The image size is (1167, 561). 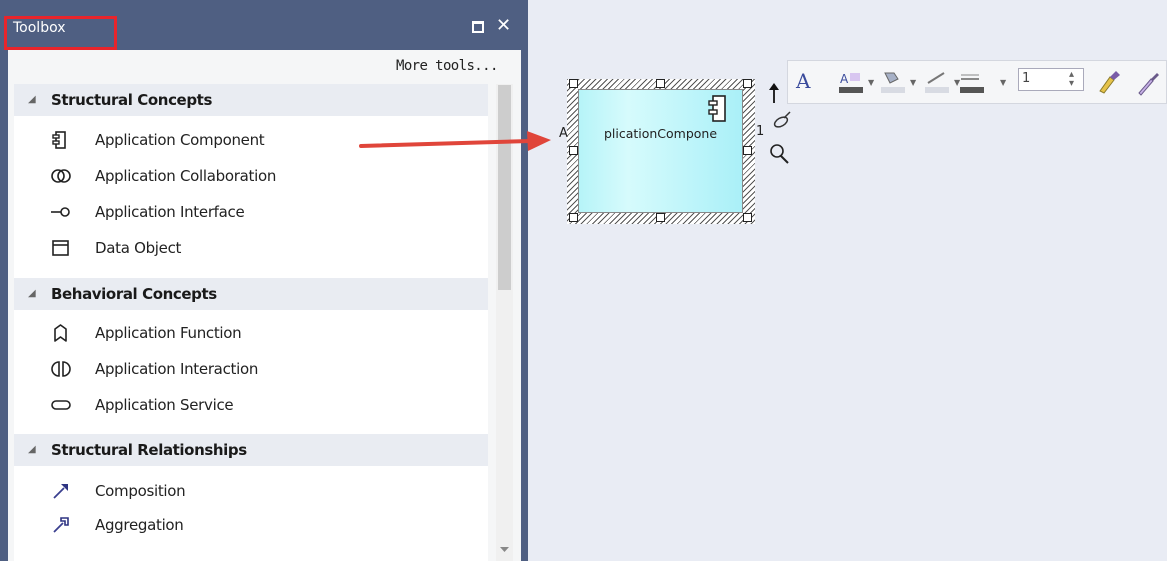 I want to click on resize-handle-left, so click(x=573, y=150).